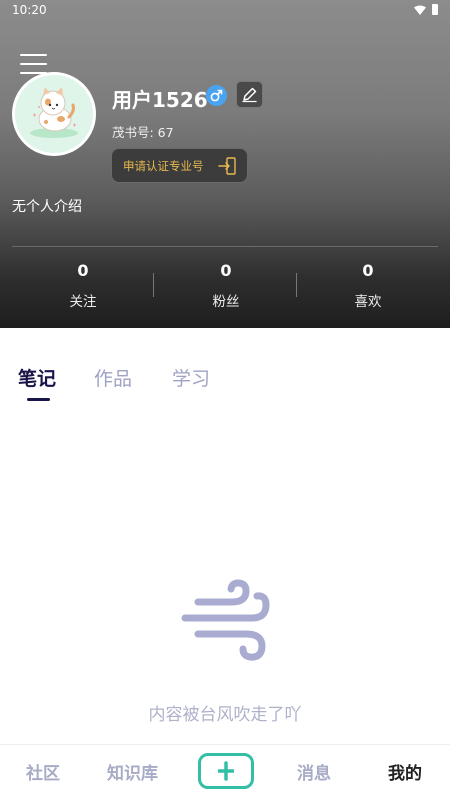  Describe the element at coordinates (83, 285) in the screenshot. I see `stat-following: 0 关注` at that location.